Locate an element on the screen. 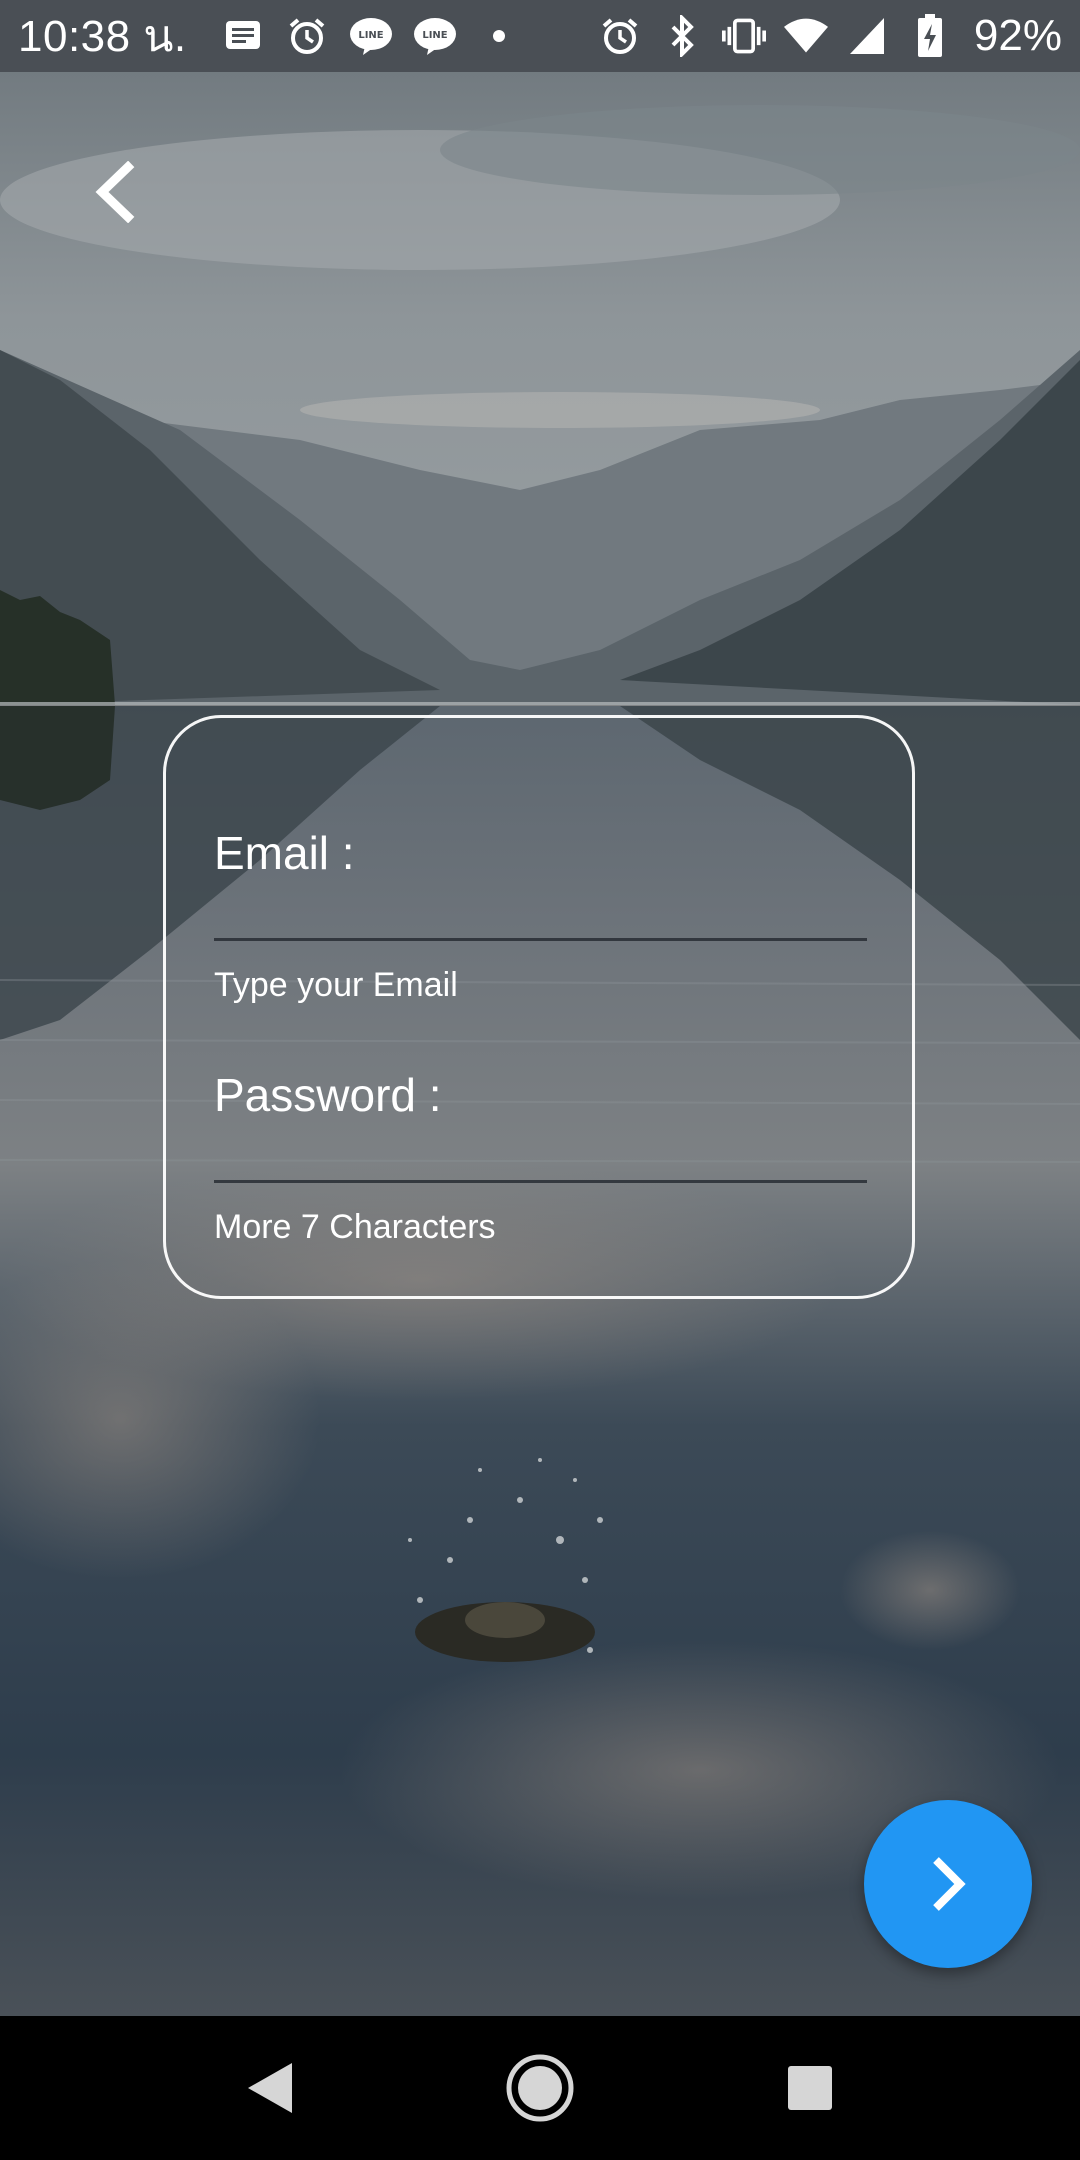 This screenshot has width=1080, height=2160. status-bar: 10:38 น. LINE LINE 92% is located at coordinates (540, 36).